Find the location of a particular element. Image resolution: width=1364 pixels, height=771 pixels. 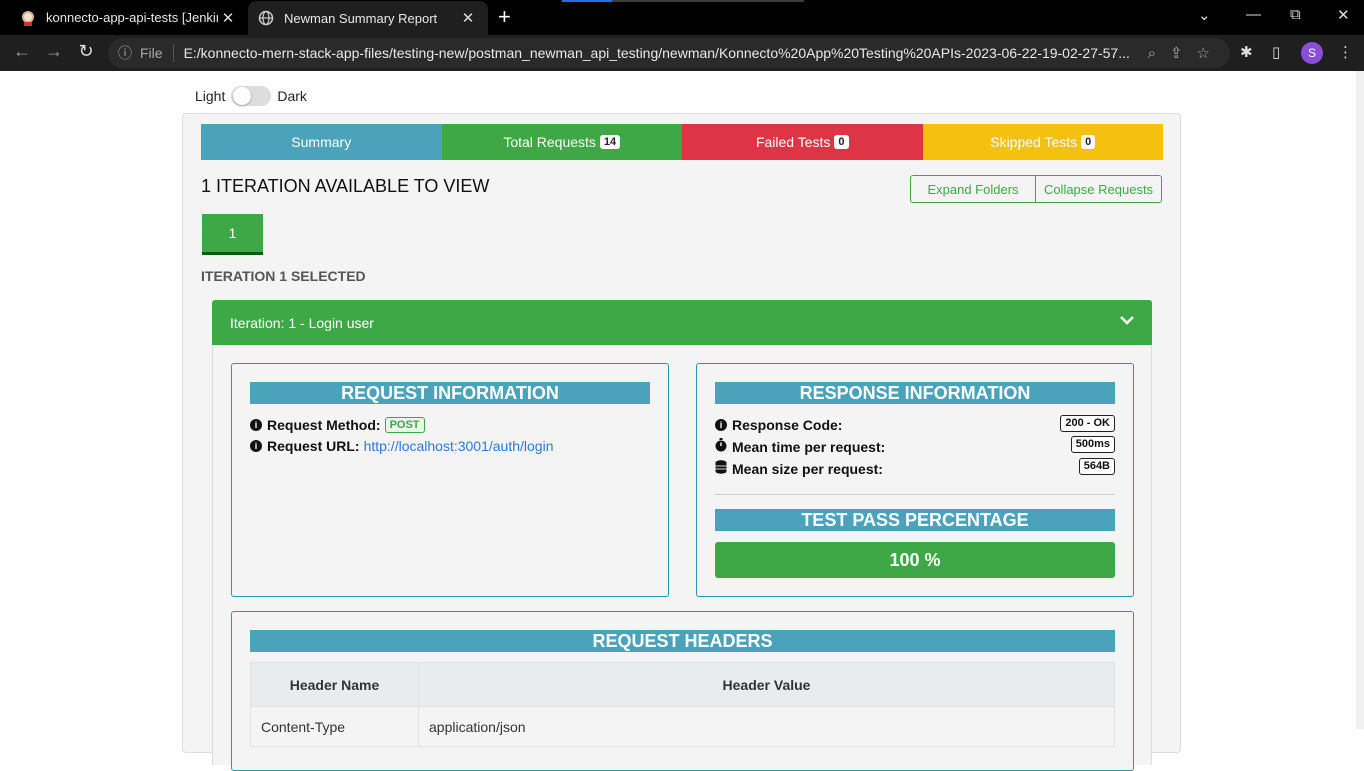

tab-title: Newman Summary Report is located at coordinates (361, 18).